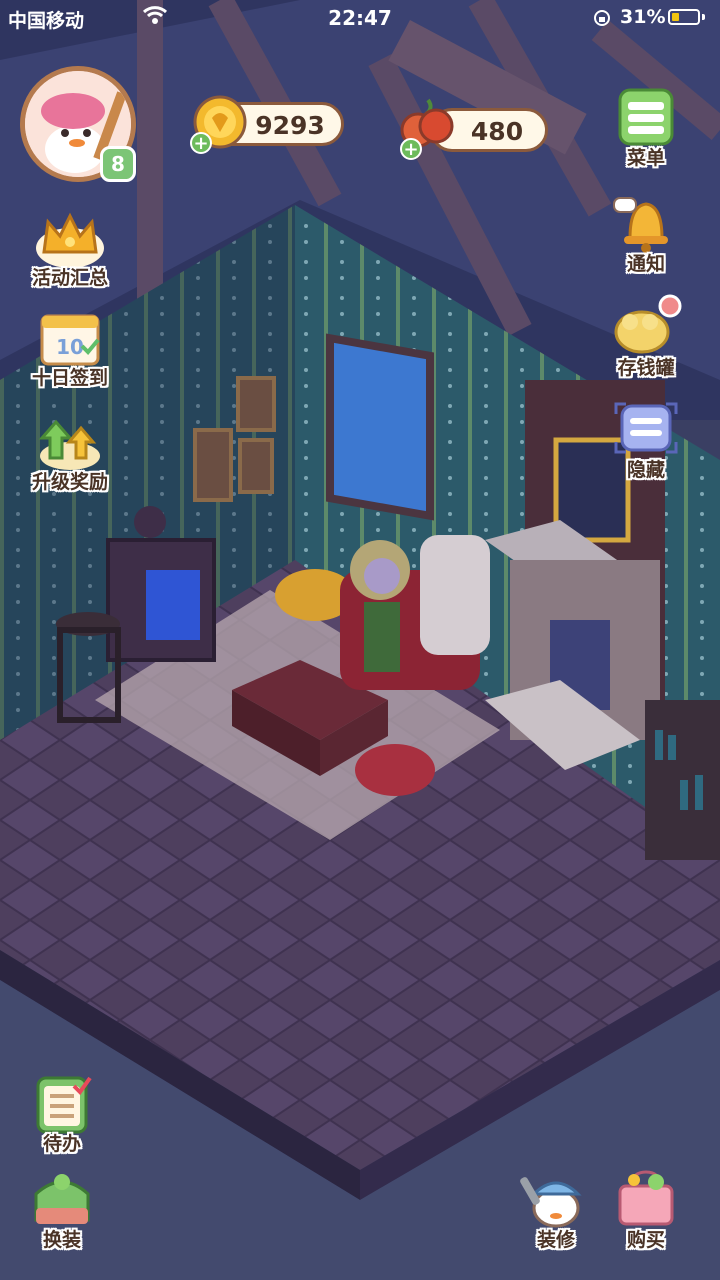  What do you see at coordinates (64, 1105) in the screenshot?
I see `todo-list-icon` at bounding box center [64, 1105].